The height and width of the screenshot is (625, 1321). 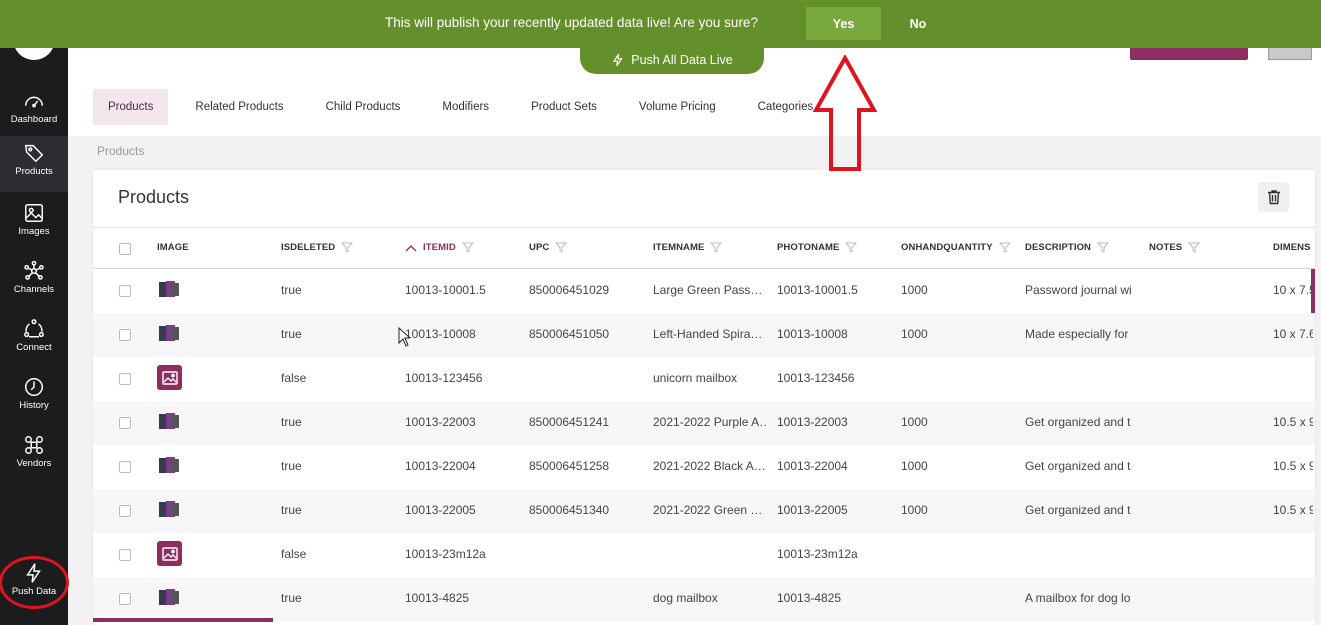 What do you see at coordinates (183, 620) in the screenshot?
I see `horizontal-scrollbar` at bounding box center [183, 620].